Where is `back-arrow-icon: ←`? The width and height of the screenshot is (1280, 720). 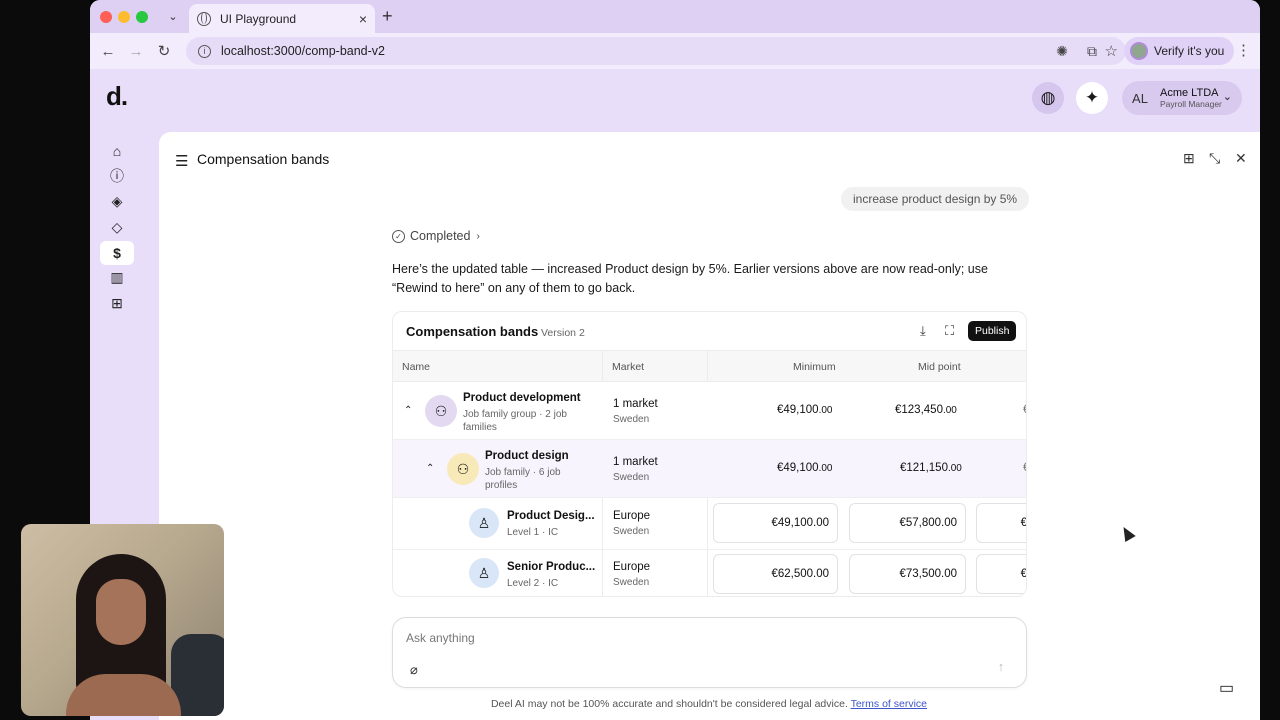
back-arrow-icon: ← is located at coordinates (108, 51).